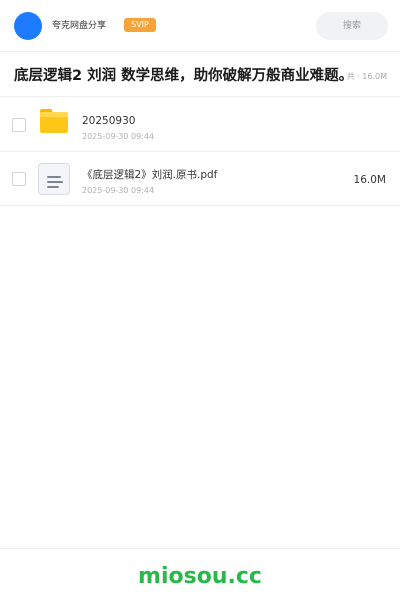  What do you see at coordinates (140, 25) in the screenshot?
I see `svip-badge: SVIP` at bounding box center [140, 25].